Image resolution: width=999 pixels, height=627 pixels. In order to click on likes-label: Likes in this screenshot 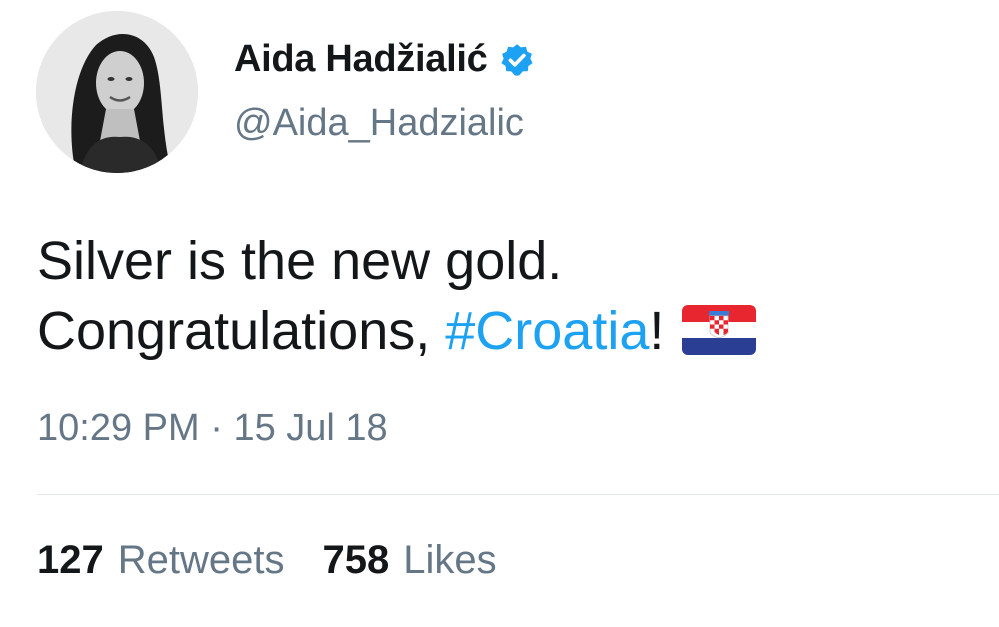, I will do `click(450, 560)`.